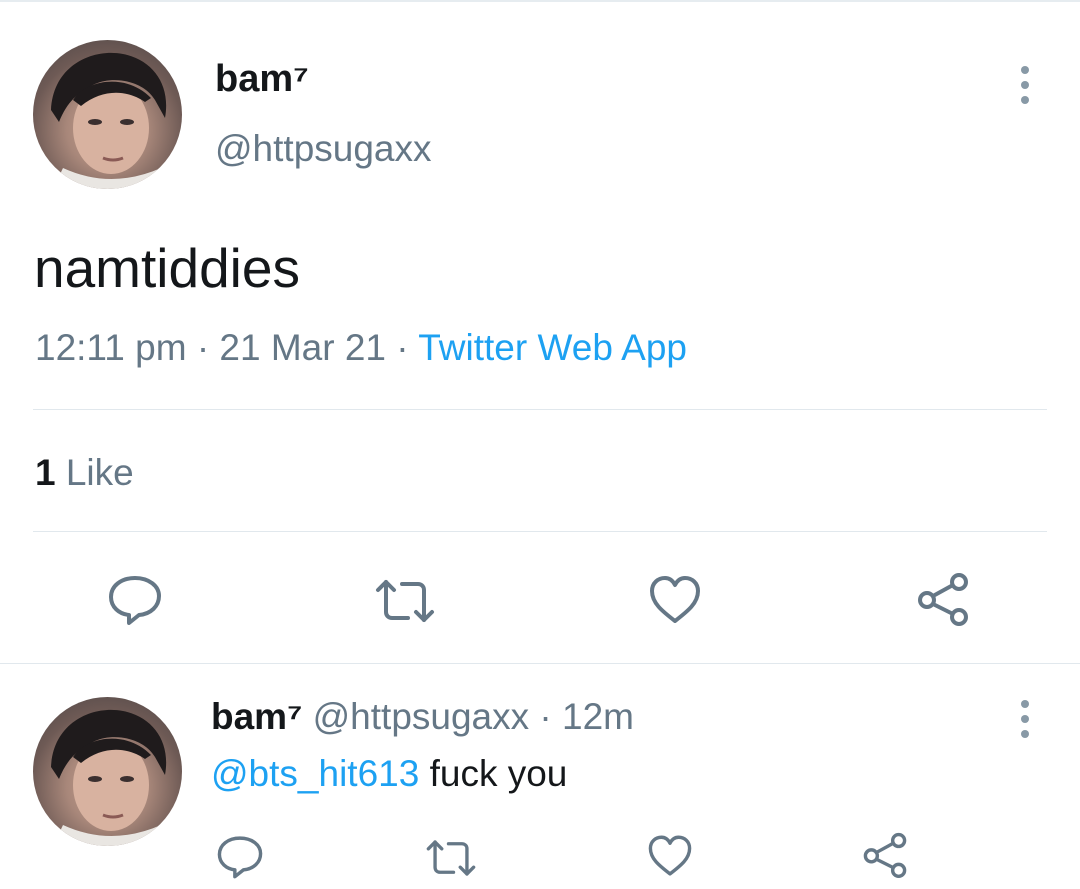 This screenshot has height=889, width=1080. Describe the element at coordinates (323, 149) in the screenshot. I see `handle: @httpsugaxx` at that location.